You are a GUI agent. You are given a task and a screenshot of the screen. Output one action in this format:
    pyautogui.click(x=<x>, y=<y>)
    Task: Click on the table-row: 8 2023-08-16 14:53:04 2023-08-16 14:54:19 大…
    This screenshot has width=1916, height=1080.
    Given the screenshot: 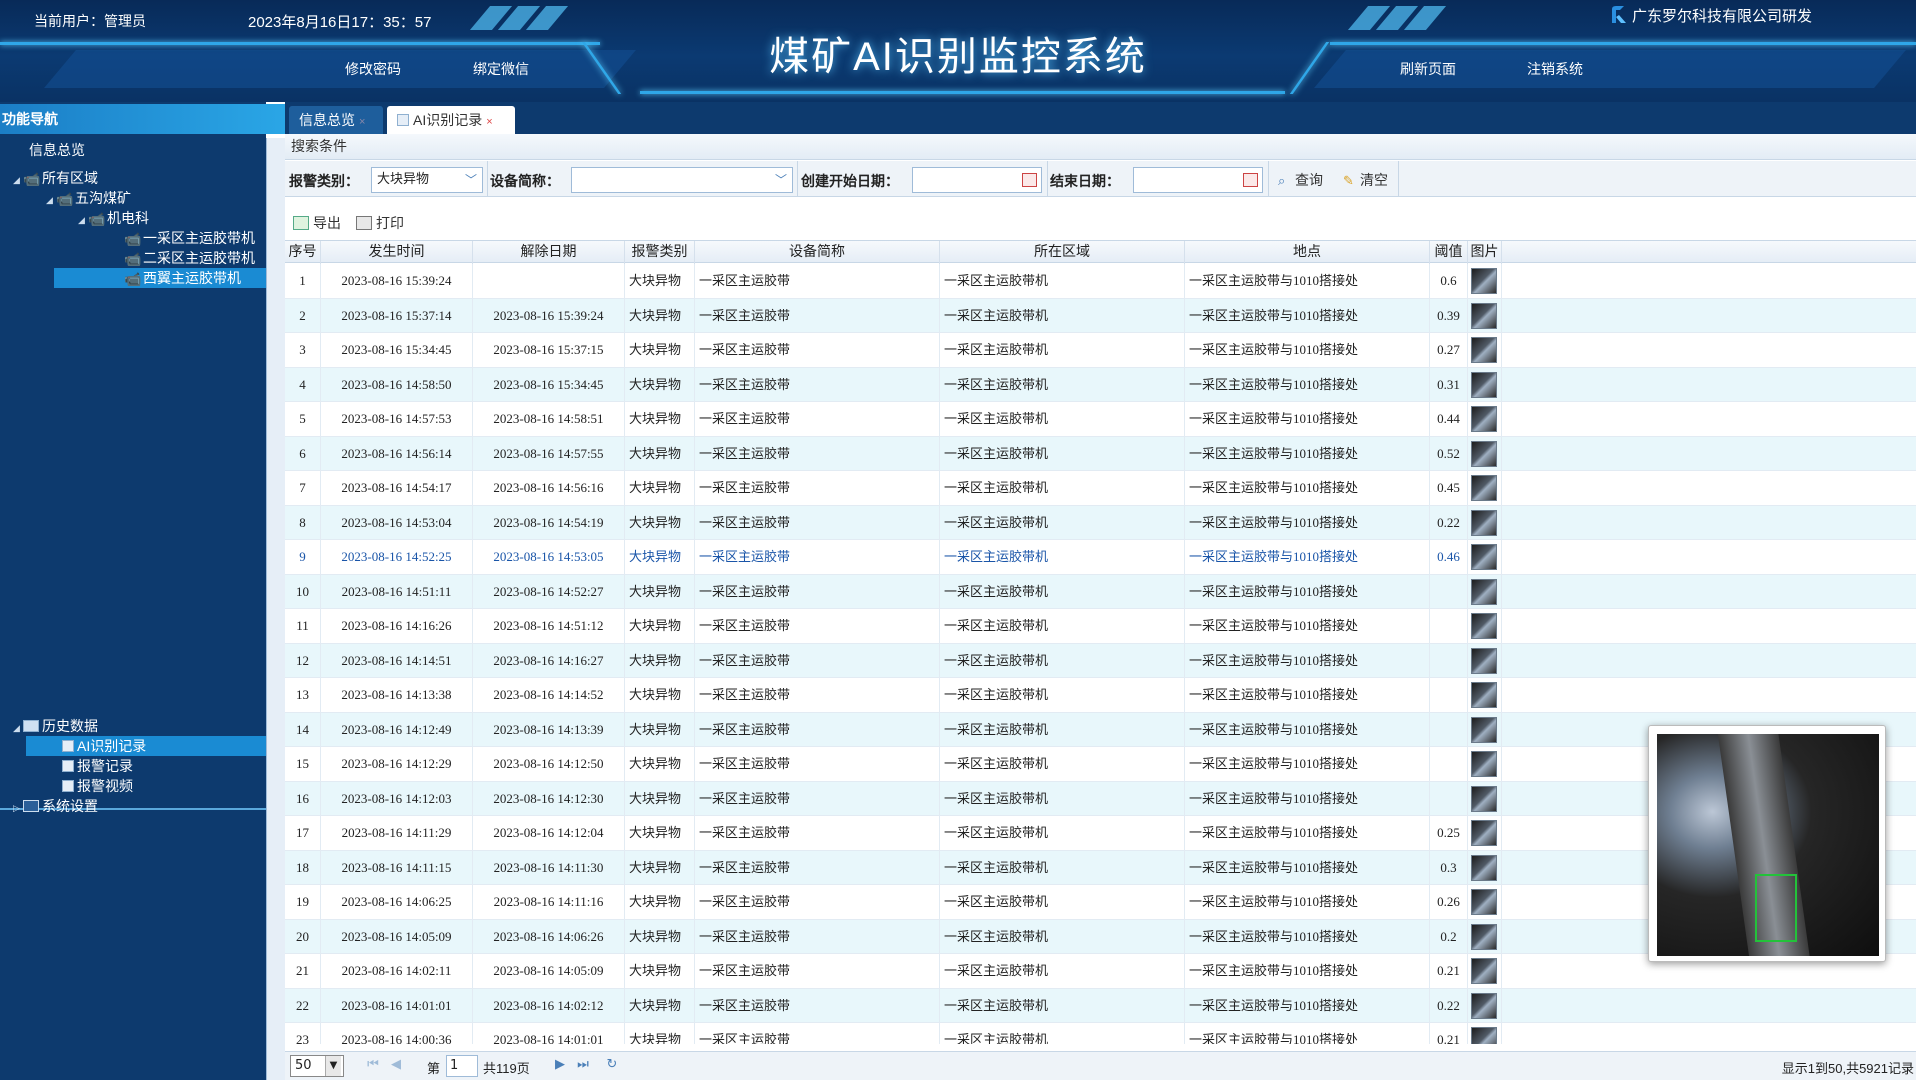 What is the action you would take?
    pyautogui.click(x=1100, y=522)
    